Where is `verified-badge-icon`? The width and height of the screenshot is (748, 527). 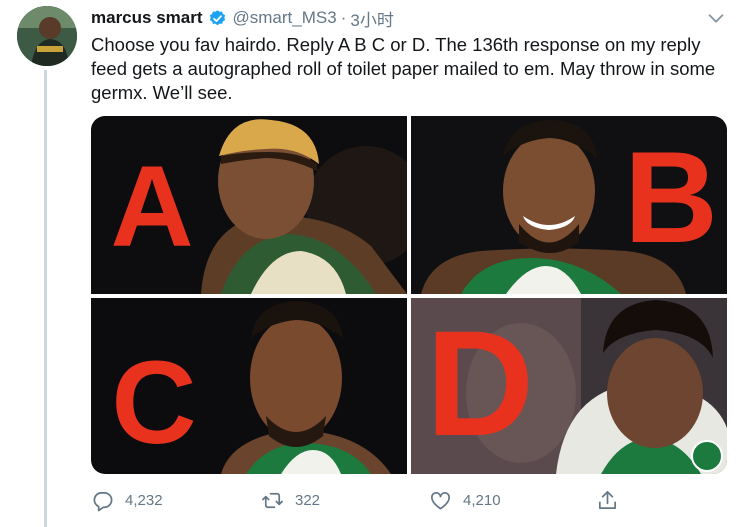 verified-badge-icon is located at coordinates (217, 17).